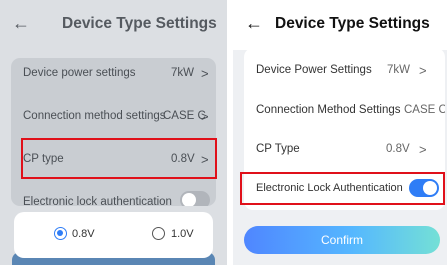 The width and height of the screenshot is (447, 265). What do you see at coordinates (113, 235) in the screenshot?
I see `cp-type-options-sheet: 0.8V 1.0V` at bounding box center [113, 235].